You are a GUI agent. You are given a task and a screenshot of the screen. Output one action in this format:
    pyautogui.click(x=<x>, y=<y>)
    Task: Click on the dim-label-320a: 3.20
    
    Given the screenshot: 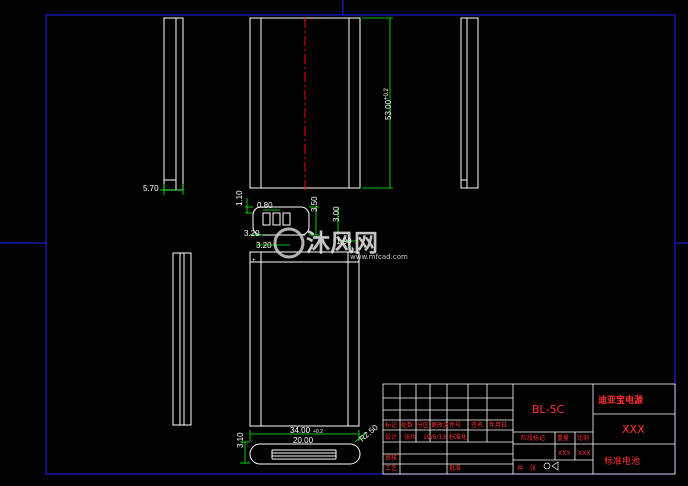 What is the action you would take?
    pyautogui.click(x=252, y=233)
    